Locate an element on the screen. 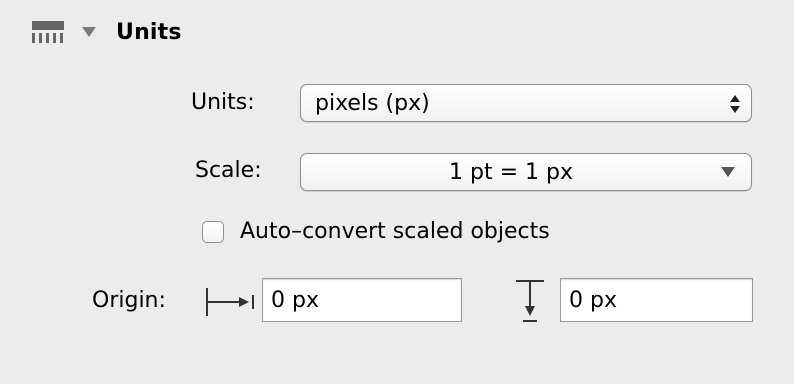 This screenshot has width=794, height=384. section-title: Units is located at coordinates (149, 32).